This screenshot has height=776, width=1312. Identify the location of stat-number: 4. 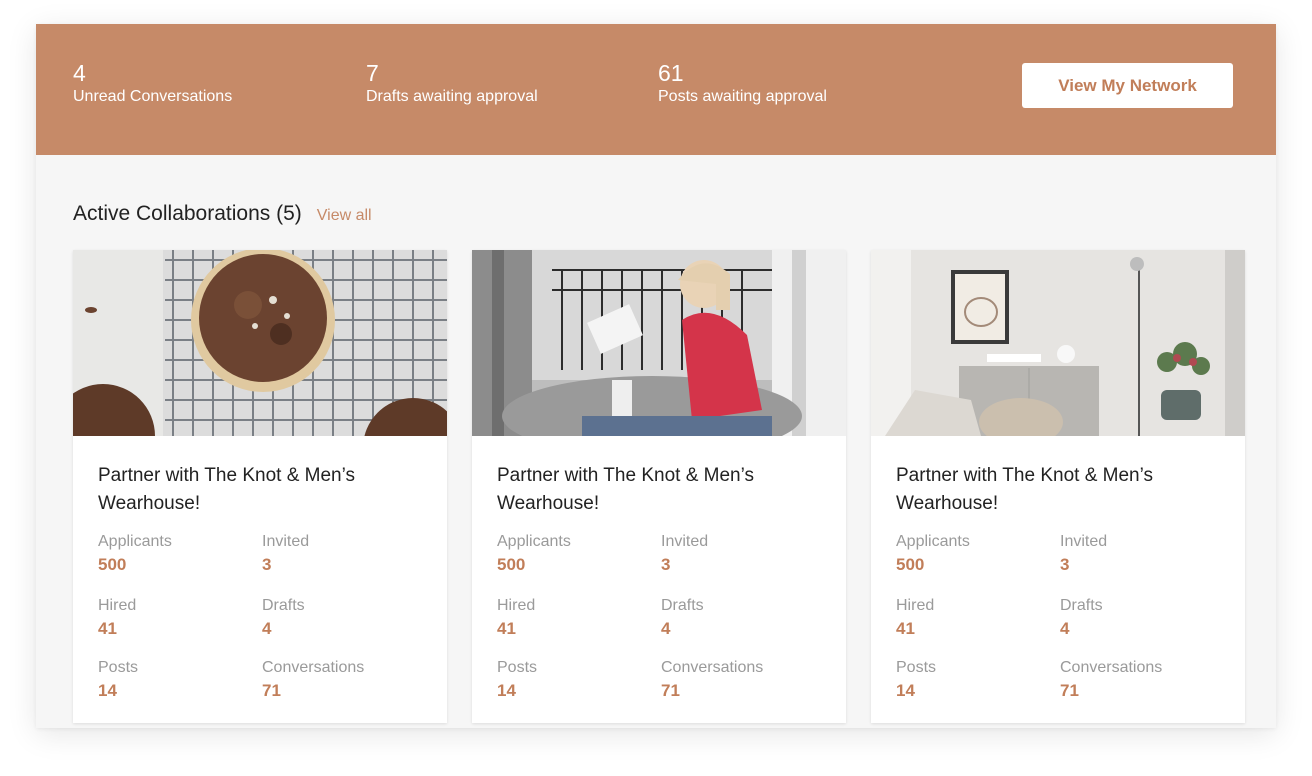
(79, 73).